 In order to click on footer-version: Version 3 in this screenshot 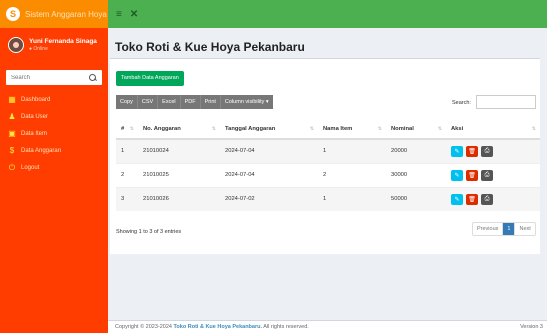, I will do `click(531, 327)`.